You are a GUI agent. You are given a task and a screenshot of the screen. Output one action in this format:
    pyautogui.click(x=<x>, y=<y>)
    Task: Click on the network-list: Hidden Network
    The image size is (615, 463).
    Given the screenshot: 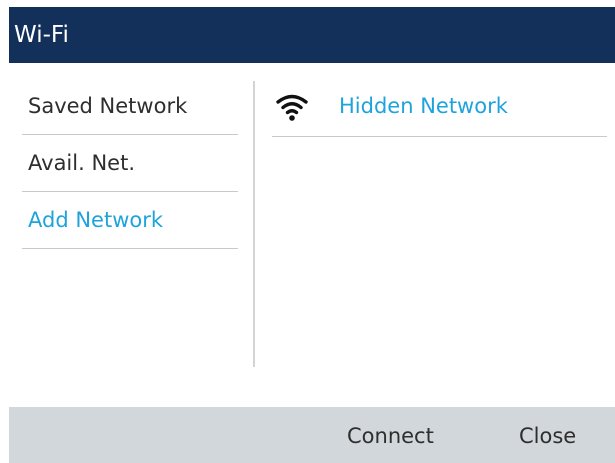 What is the action you would take?
    pyautogui.click(x=439, y=107)
    